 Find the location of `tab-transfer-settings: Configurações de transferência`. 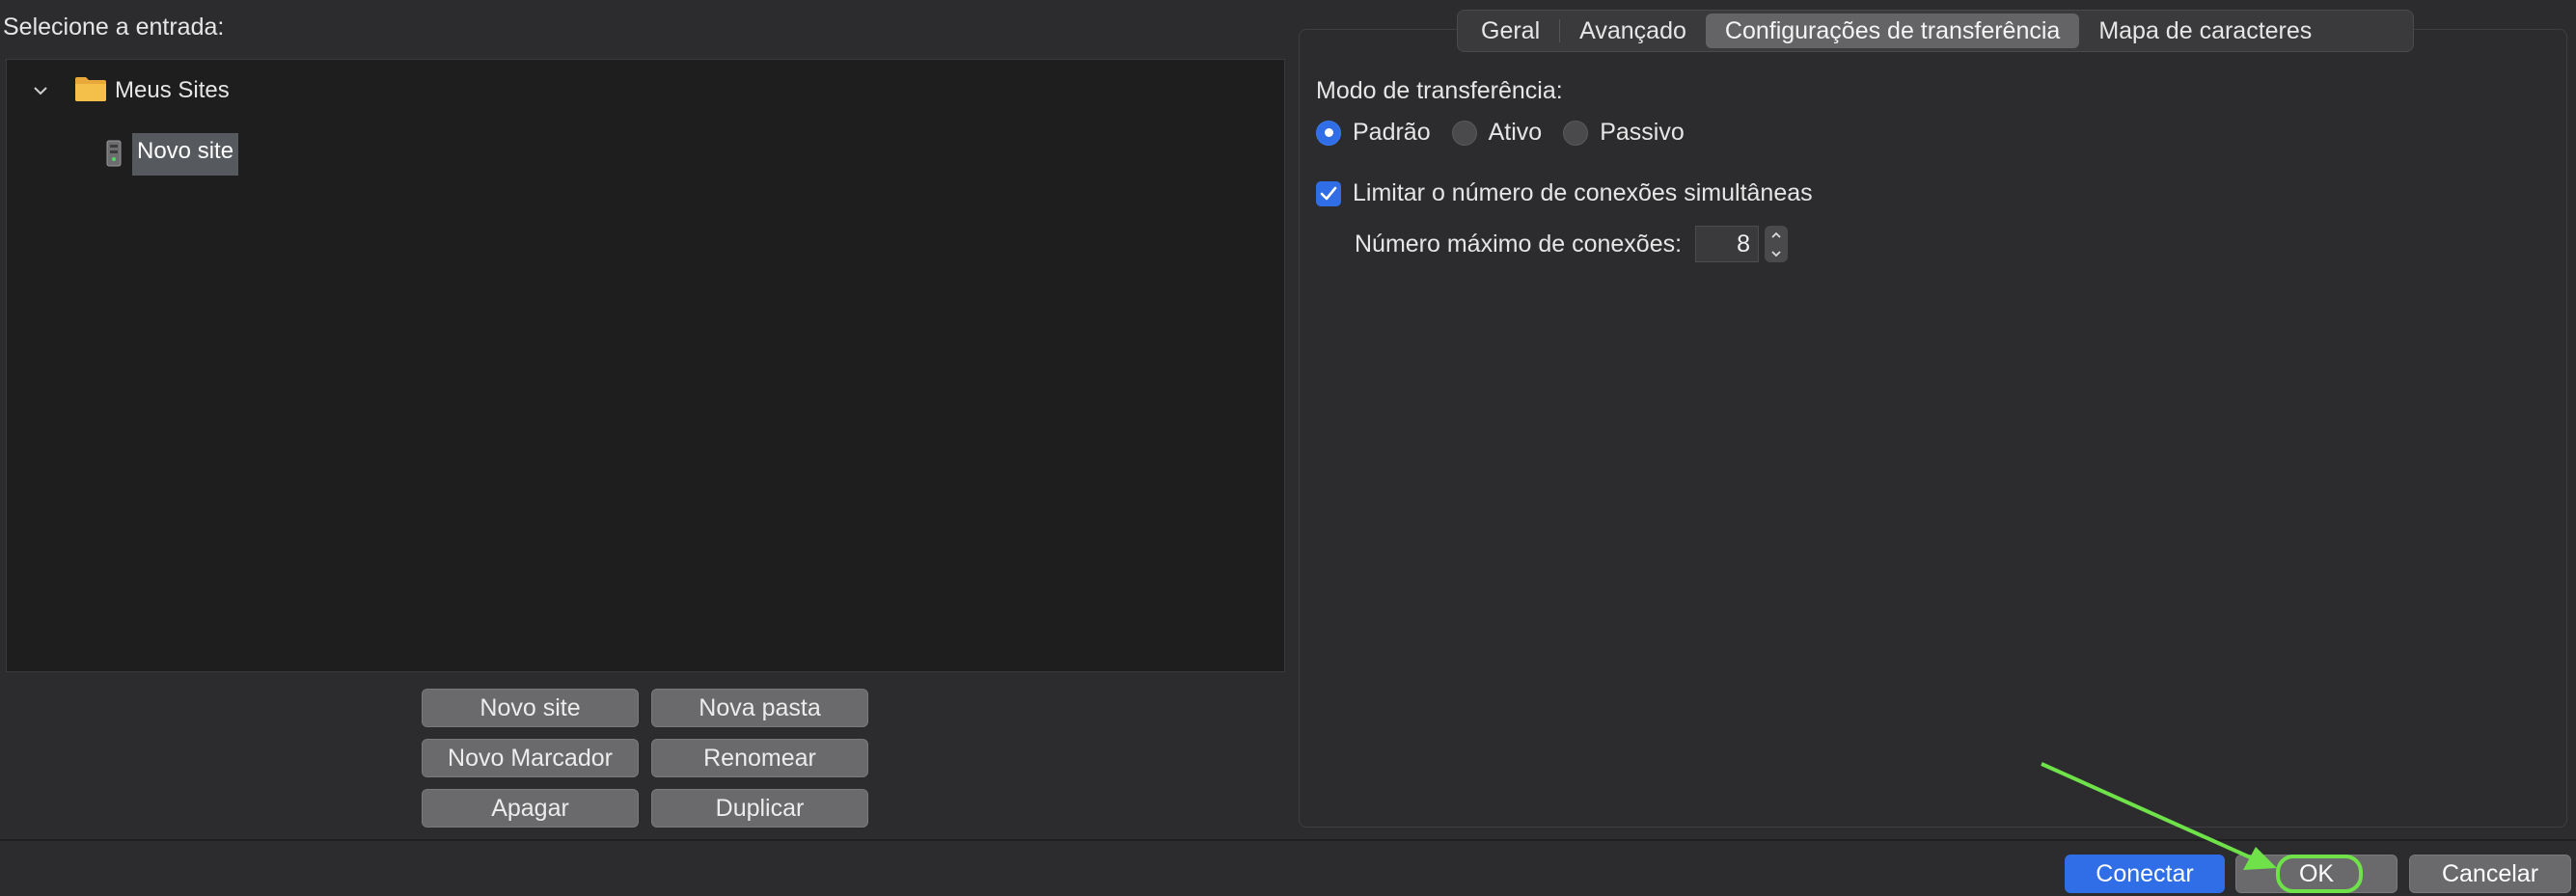

tab-transfer-settings: Configurações de transferência is located at coordinates (1893, 31).